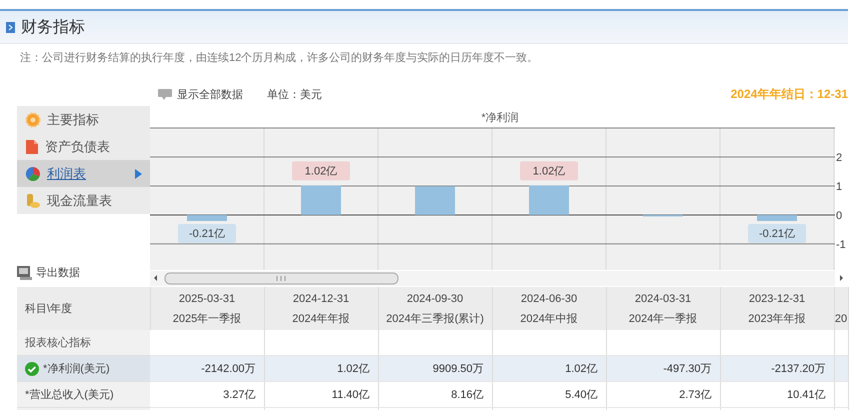  I want to click on table-cell: -2142.00万, so click(207, 369).